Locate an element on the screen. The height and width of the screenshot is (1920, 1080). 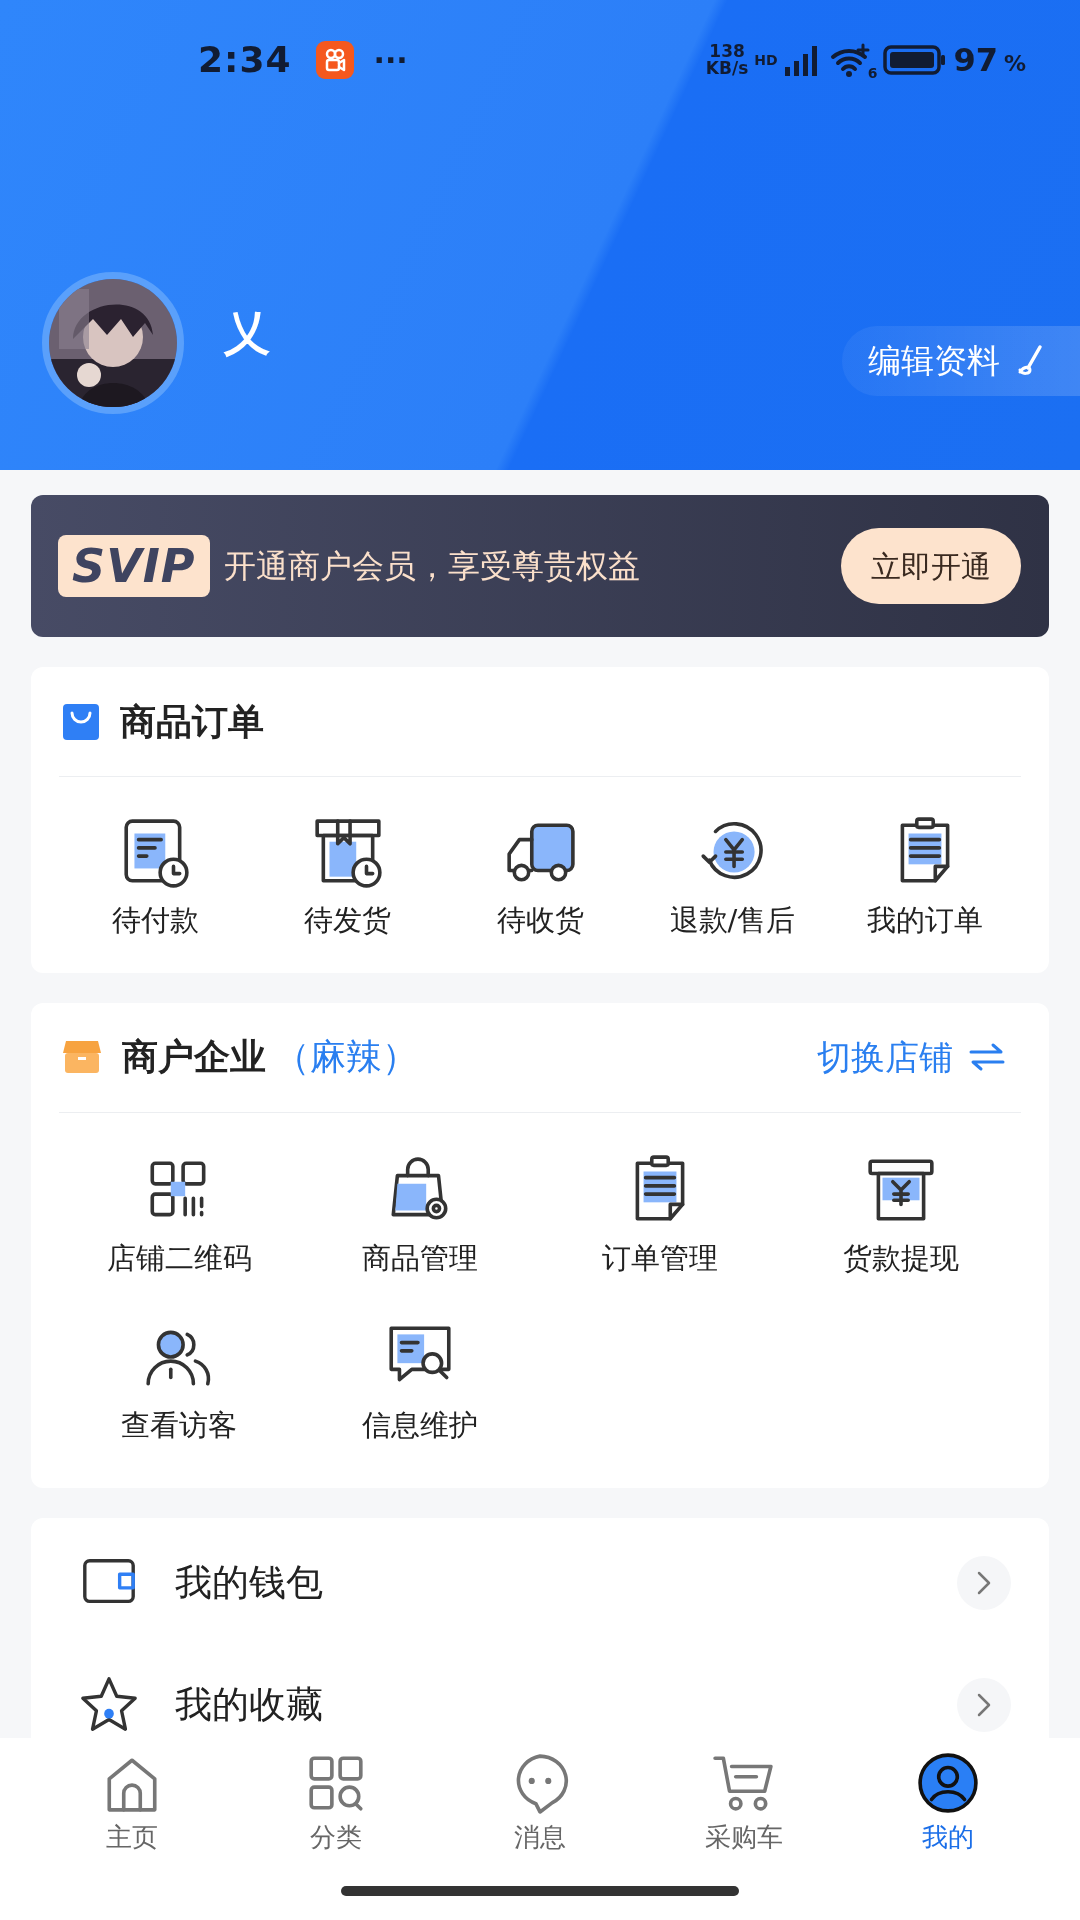
order-status-link: 我的订单 is located at coordinates (925, 879).